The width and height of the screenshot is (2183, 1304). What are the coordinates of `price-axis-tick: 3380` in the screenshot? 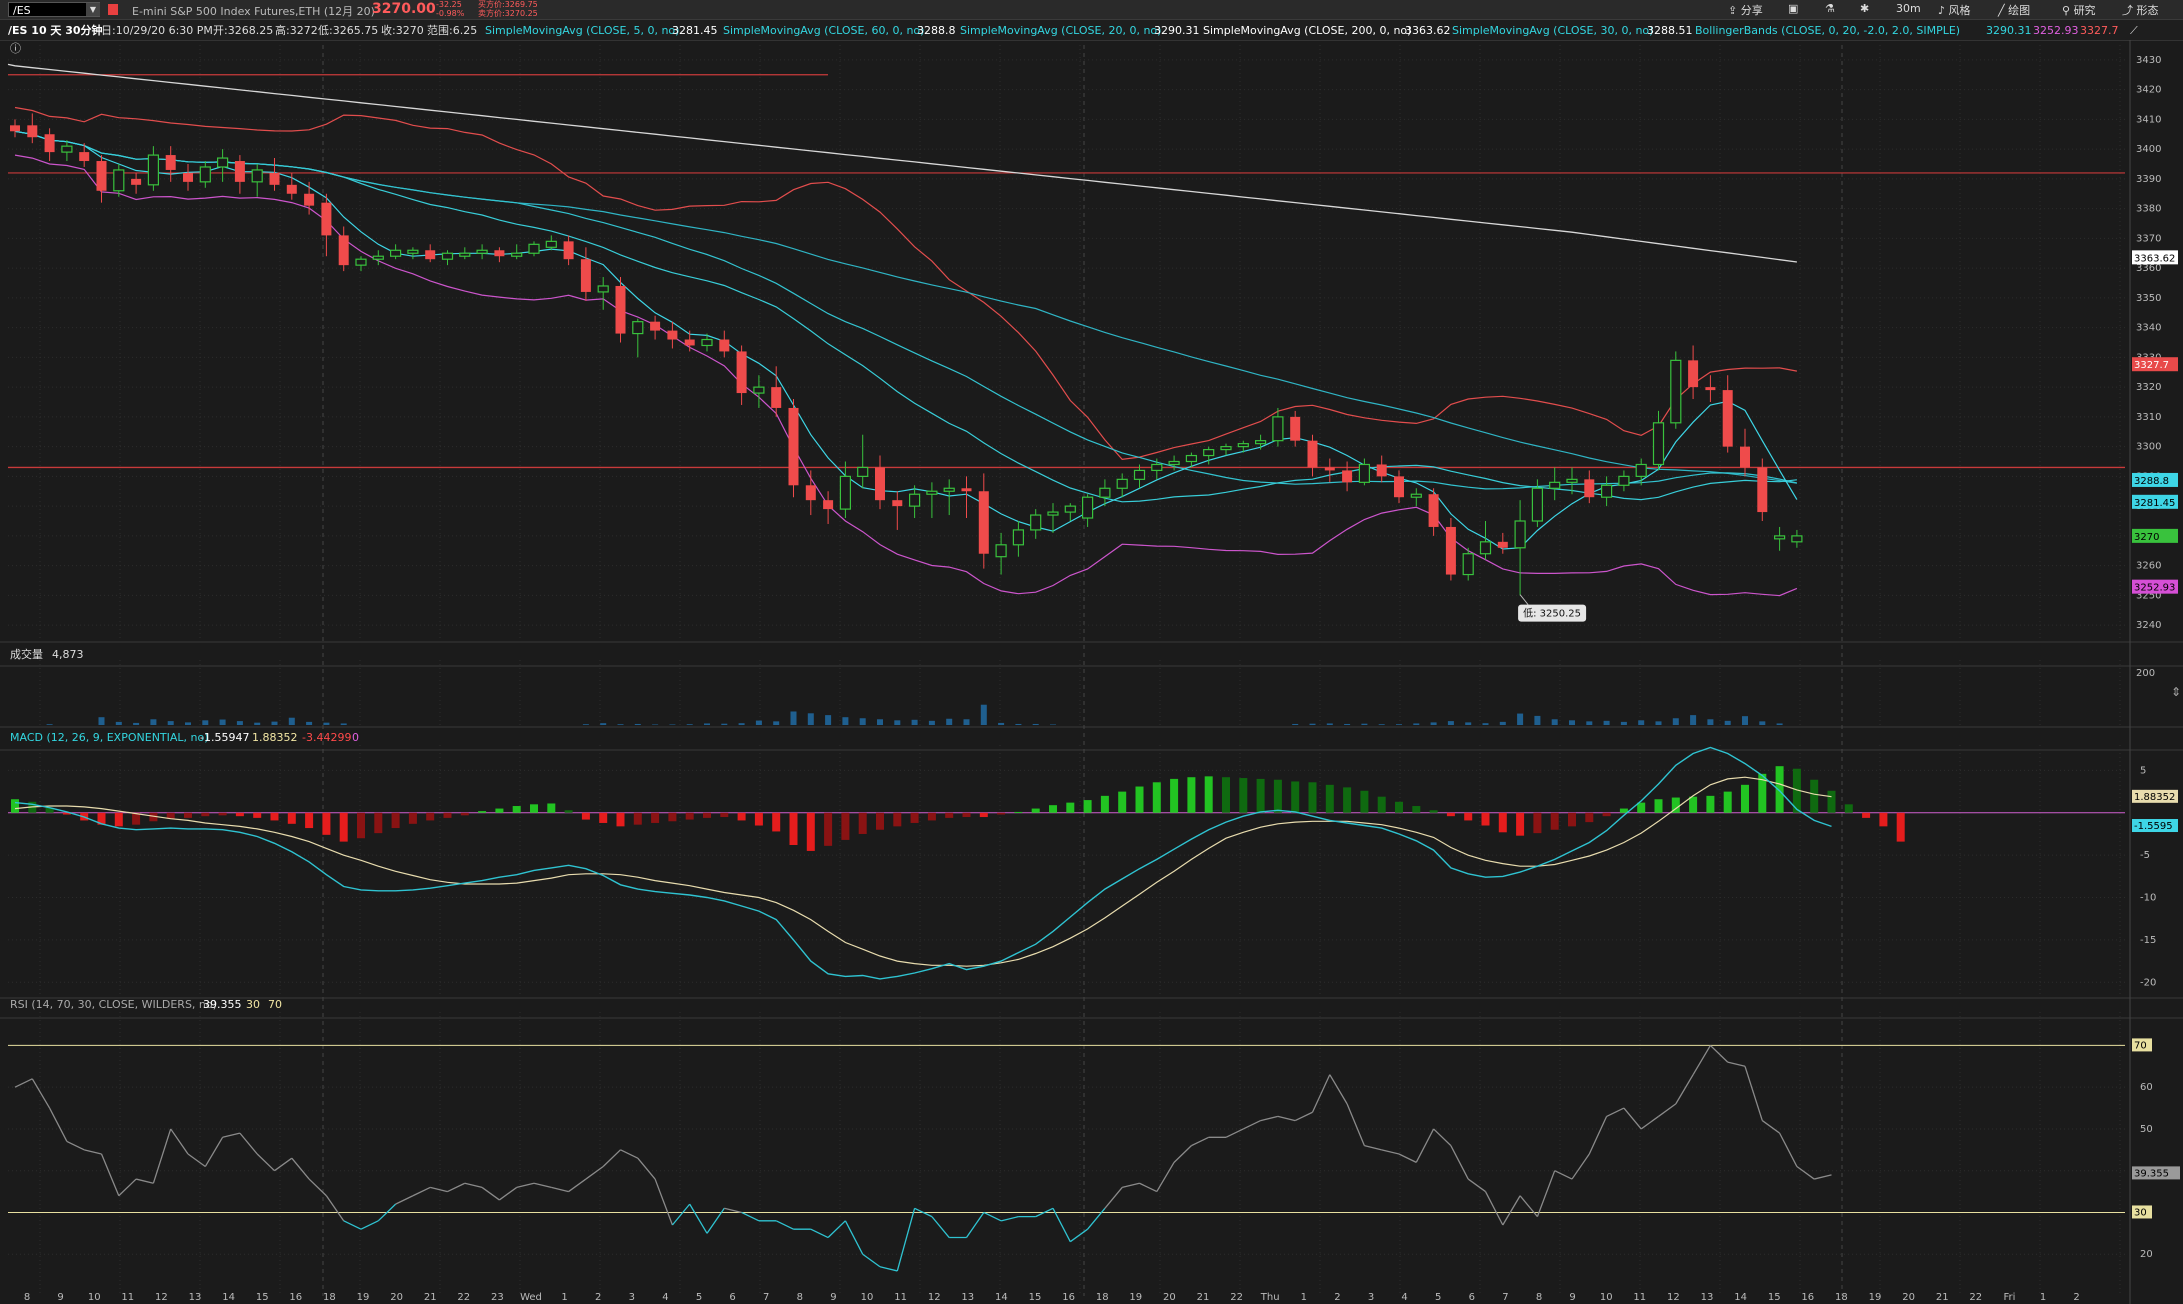 It's located at (2148, 209).